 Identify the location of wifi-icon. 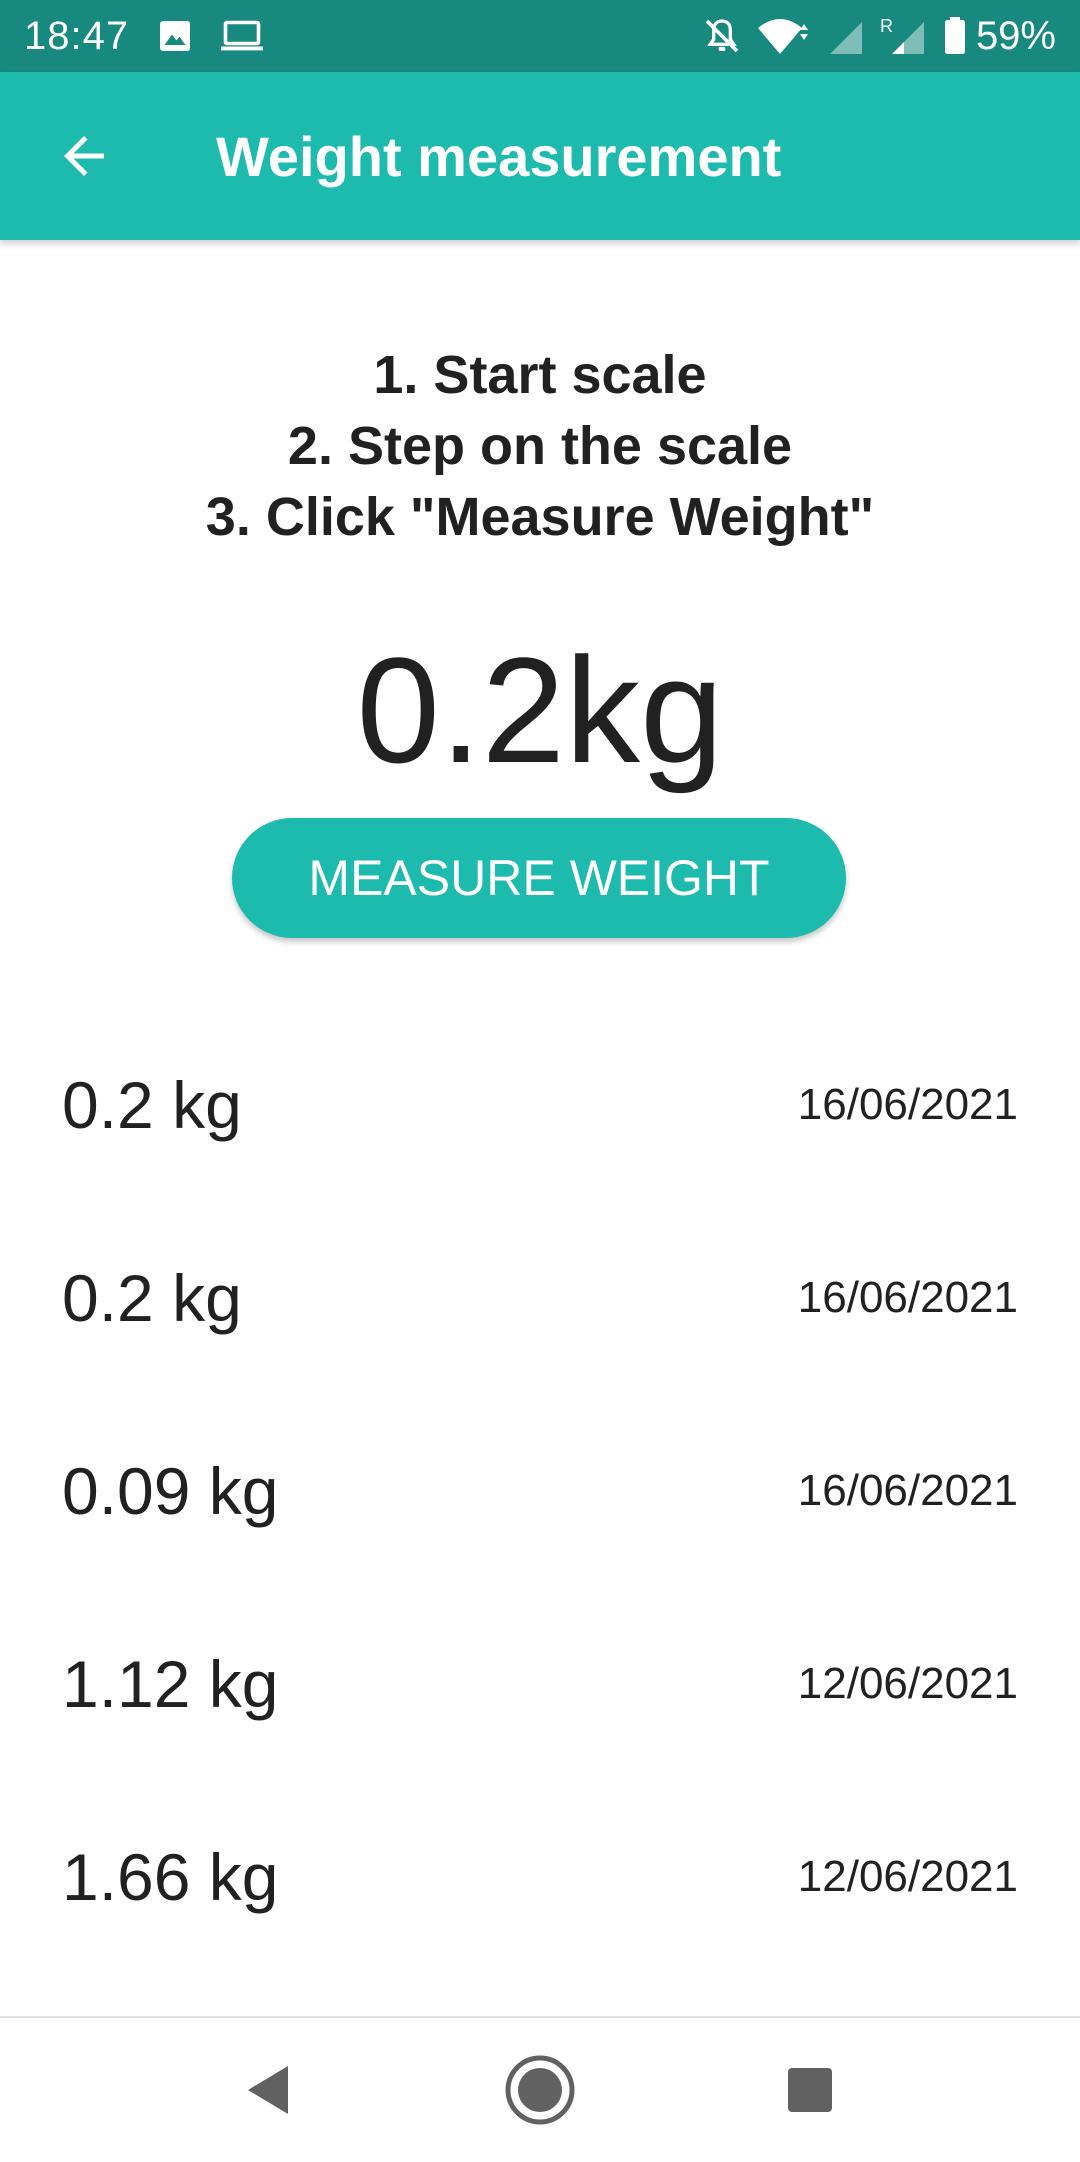
(782, 36).